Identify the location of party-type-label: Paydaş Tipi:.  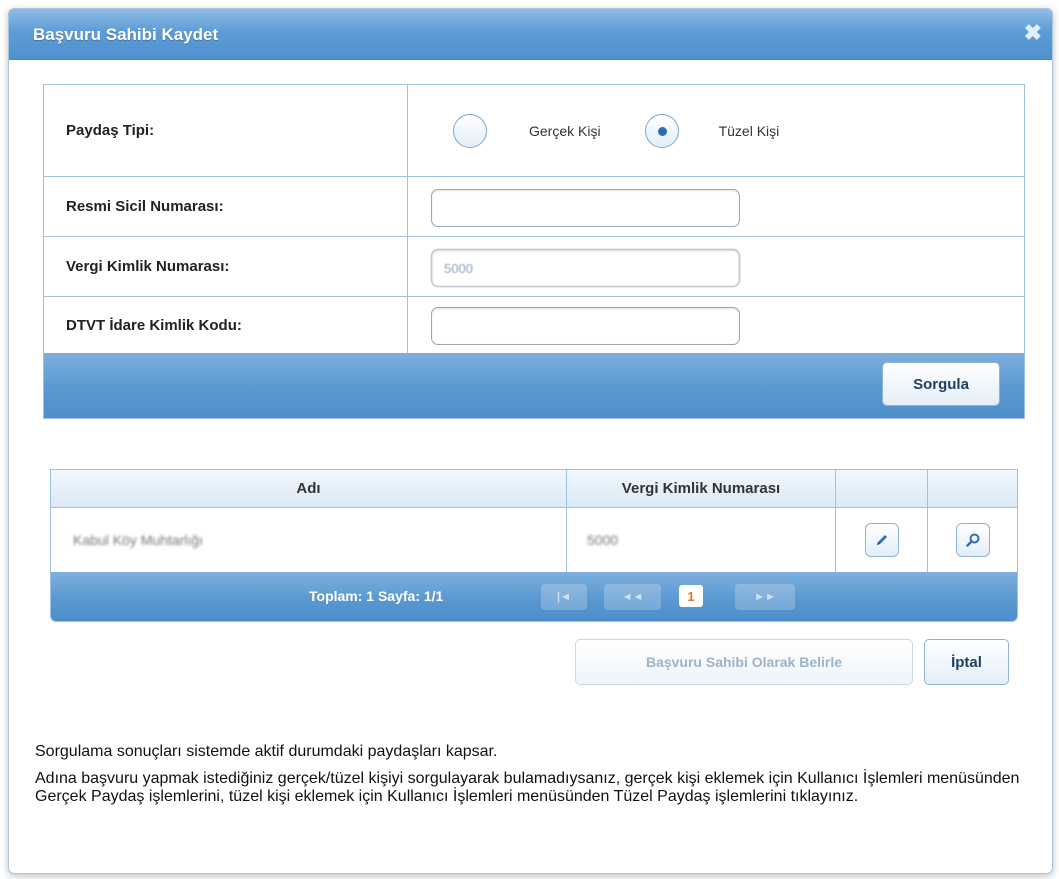
(226, 130).